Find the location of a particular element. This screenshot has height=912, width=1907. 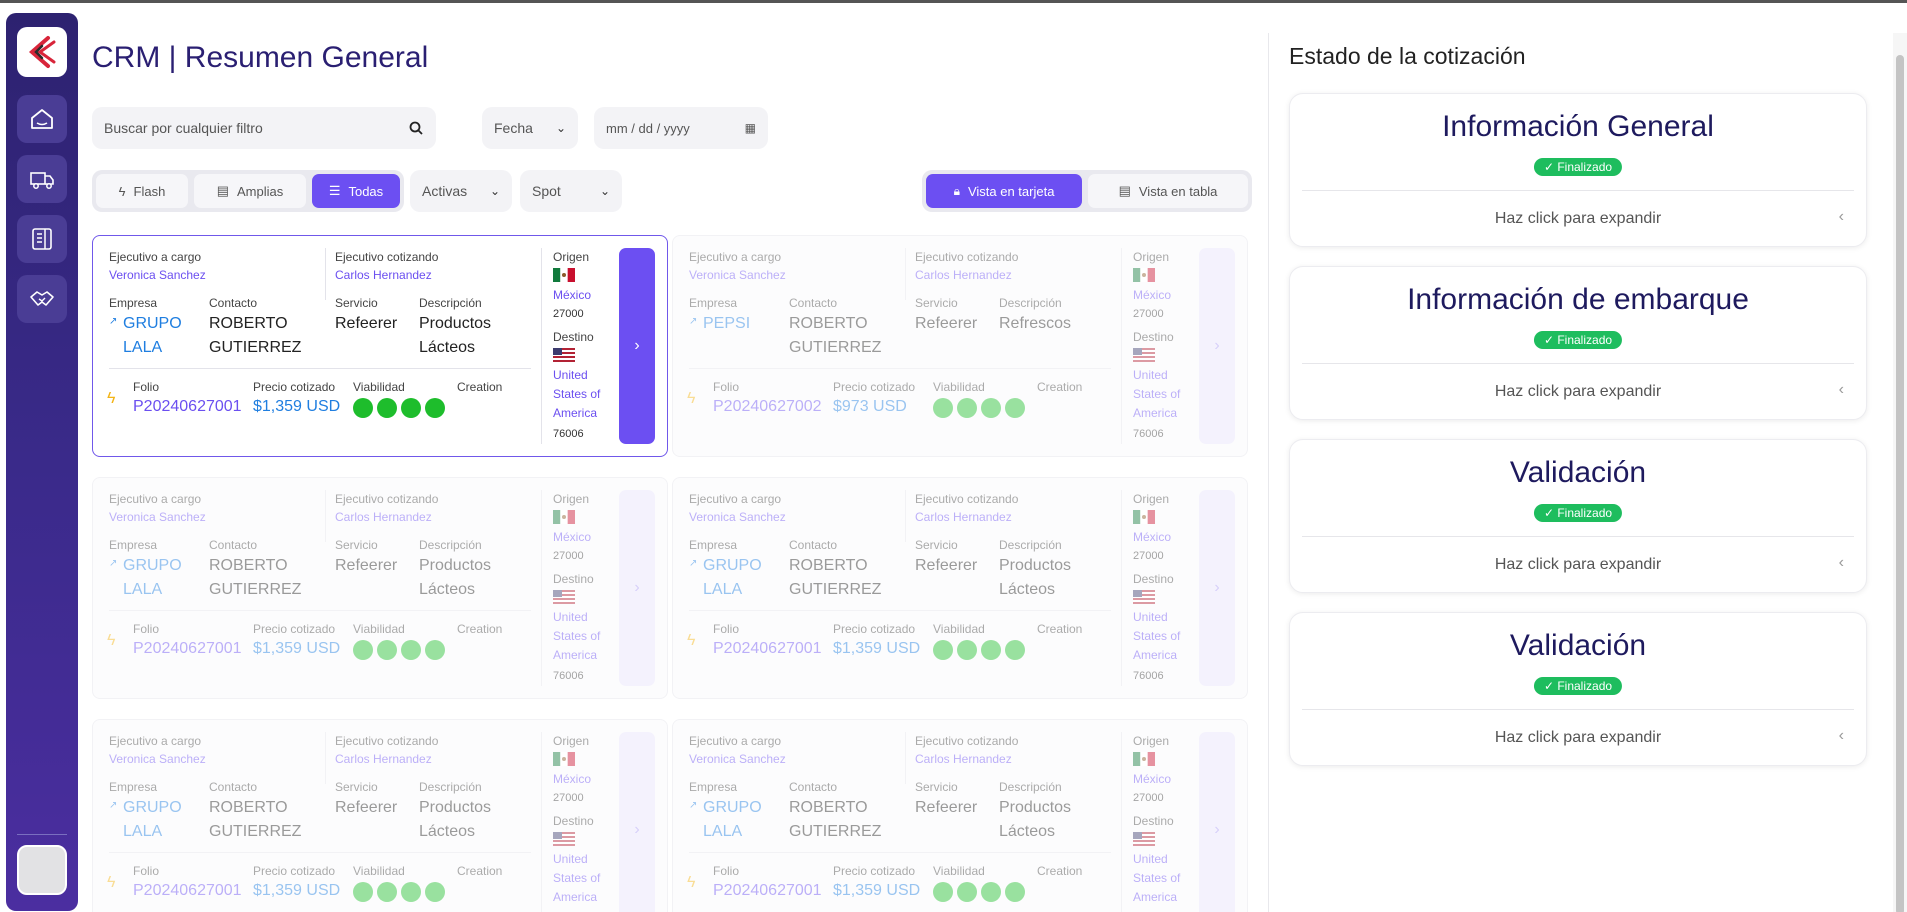

contacto-value-1: ROBERTO is located at coordinates (248, 323).